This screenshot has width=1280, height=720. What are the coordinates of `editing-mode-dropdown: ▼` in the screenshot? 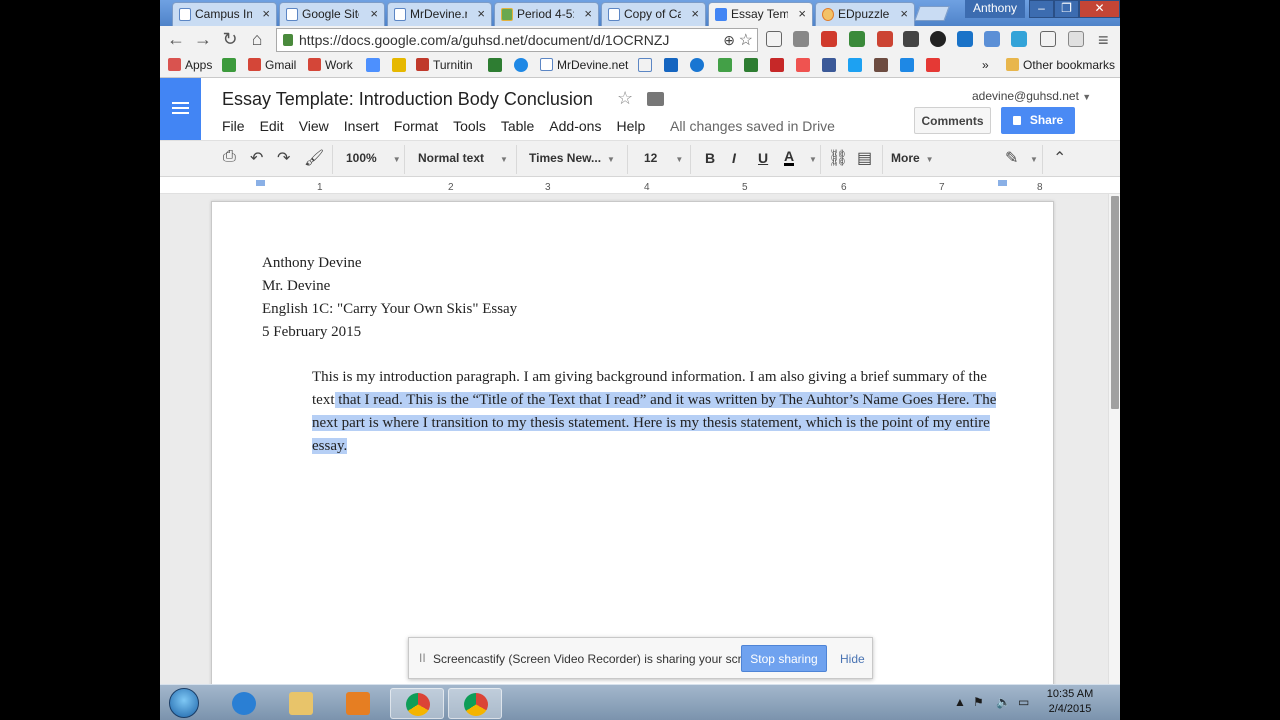 It's located at (1031, 158).